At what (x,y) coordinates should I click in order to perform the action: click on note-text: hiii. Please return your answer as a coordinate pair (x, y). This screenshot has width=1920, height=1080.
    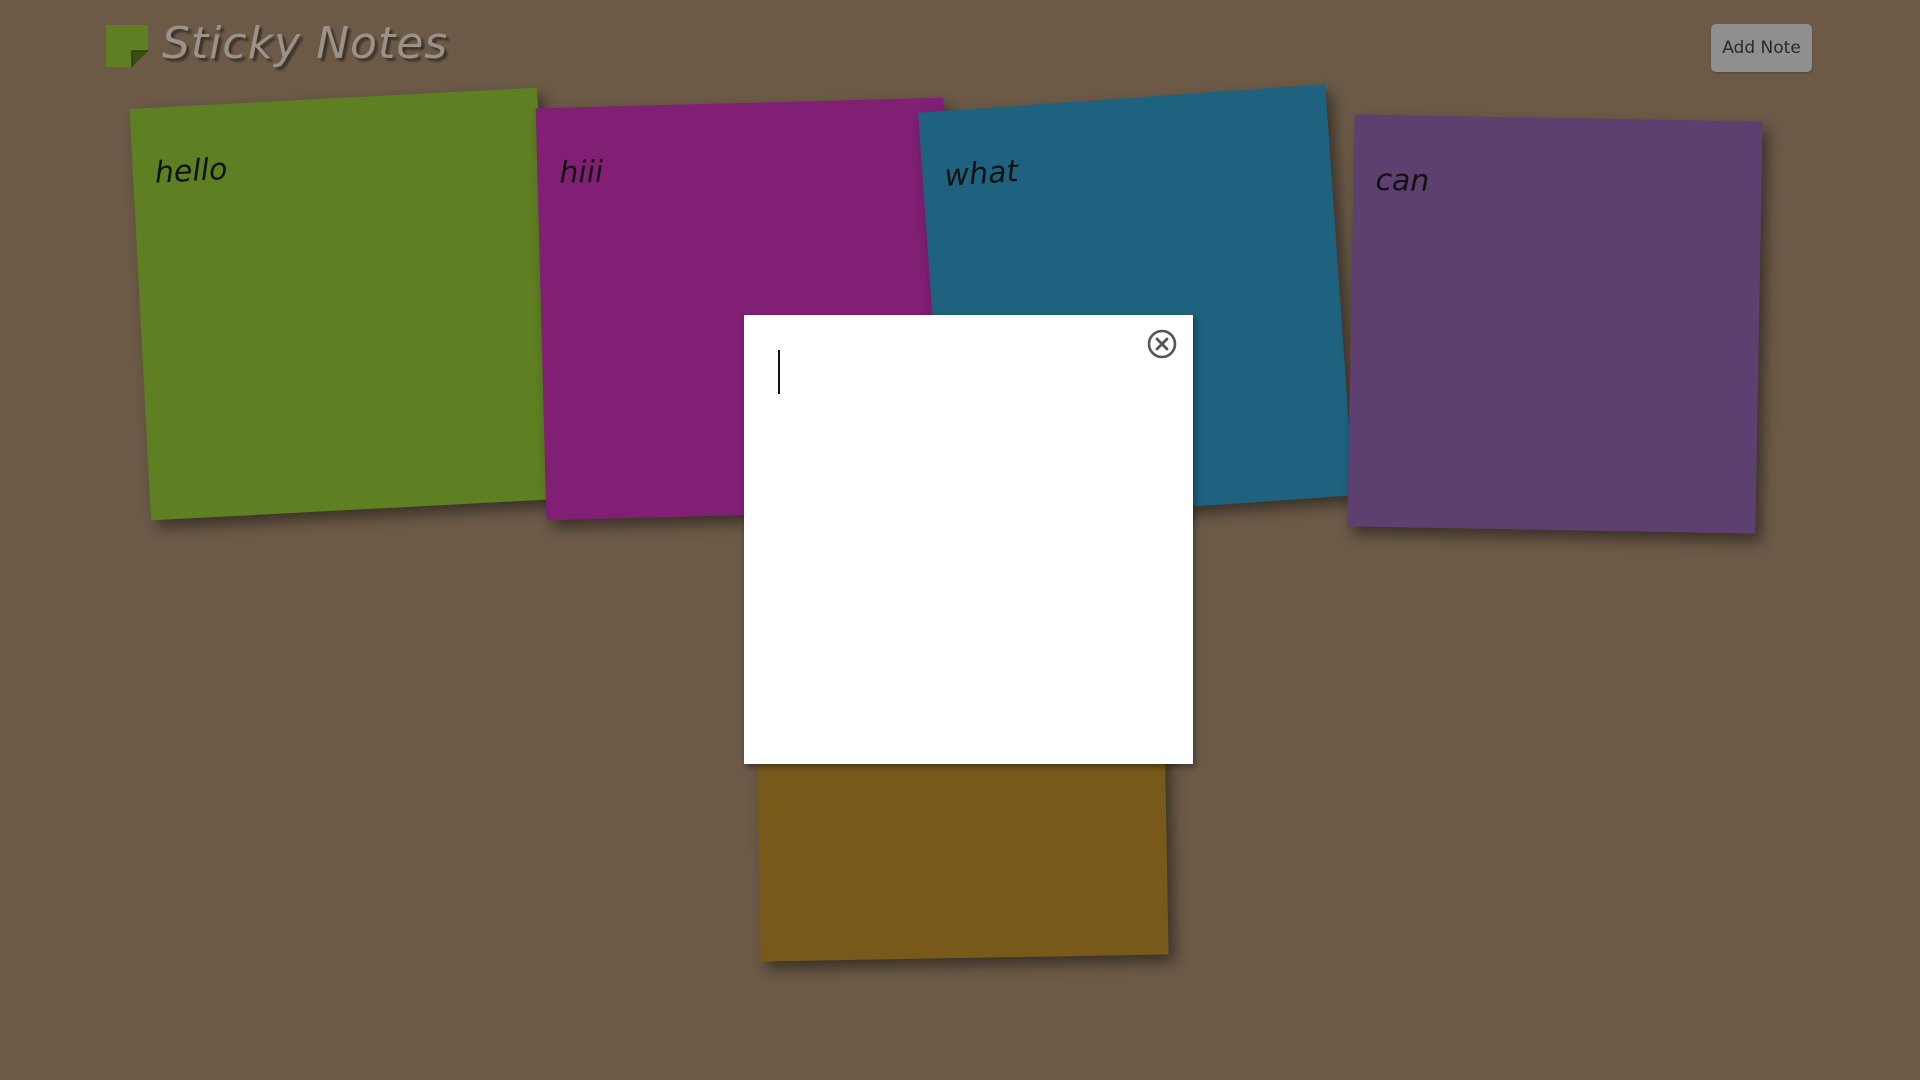
    Looking at the image, I should click on (581, 172).